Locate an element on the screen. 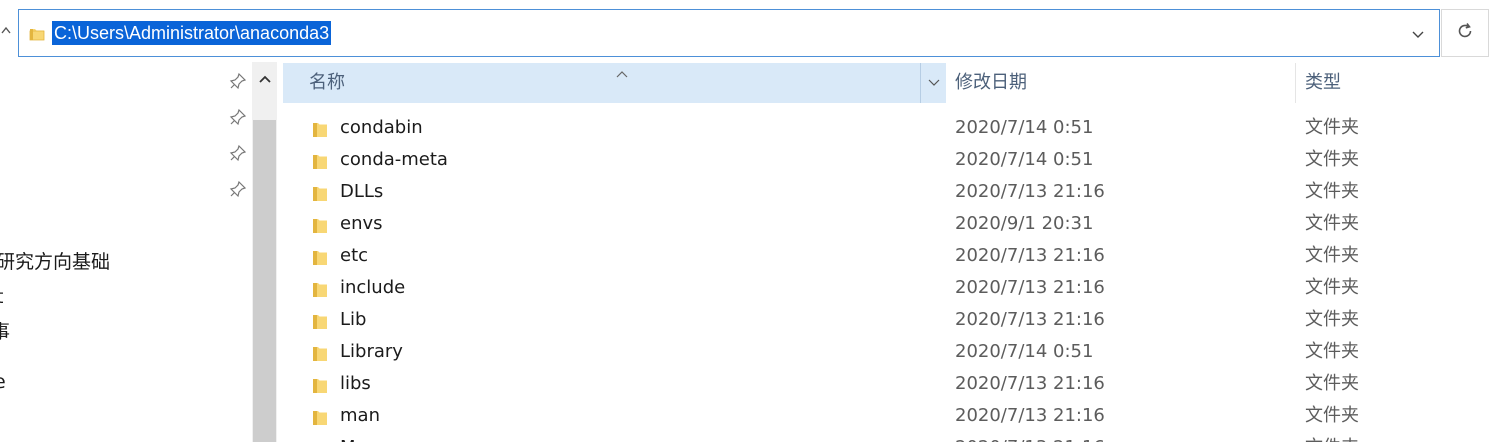 The width and height of the screenshot is (1497, 442). address-bar: C:\Users\Administrator\anaconda3 is located at coordinates (729, 33).